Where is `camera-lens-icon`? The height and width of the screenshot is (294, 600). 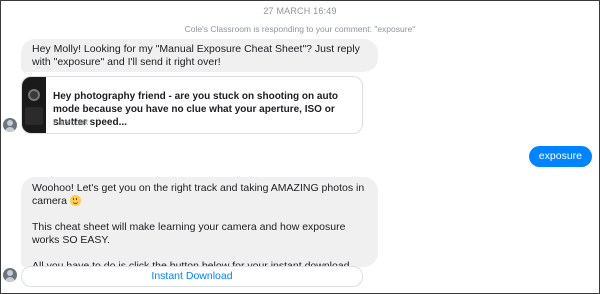
camera-lens-icon is located at coordinates (34, 95).